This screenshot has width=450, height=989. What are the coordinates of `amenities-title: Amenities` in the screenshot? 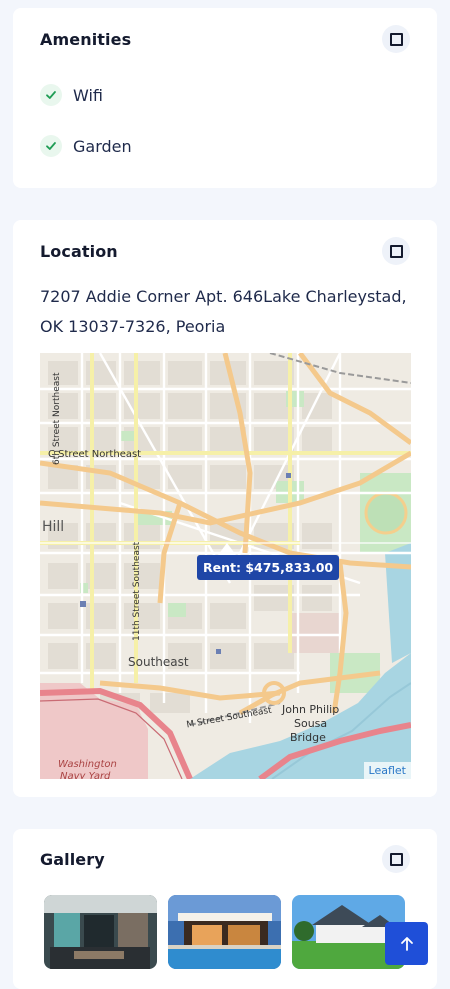 It's located at (86, 39).